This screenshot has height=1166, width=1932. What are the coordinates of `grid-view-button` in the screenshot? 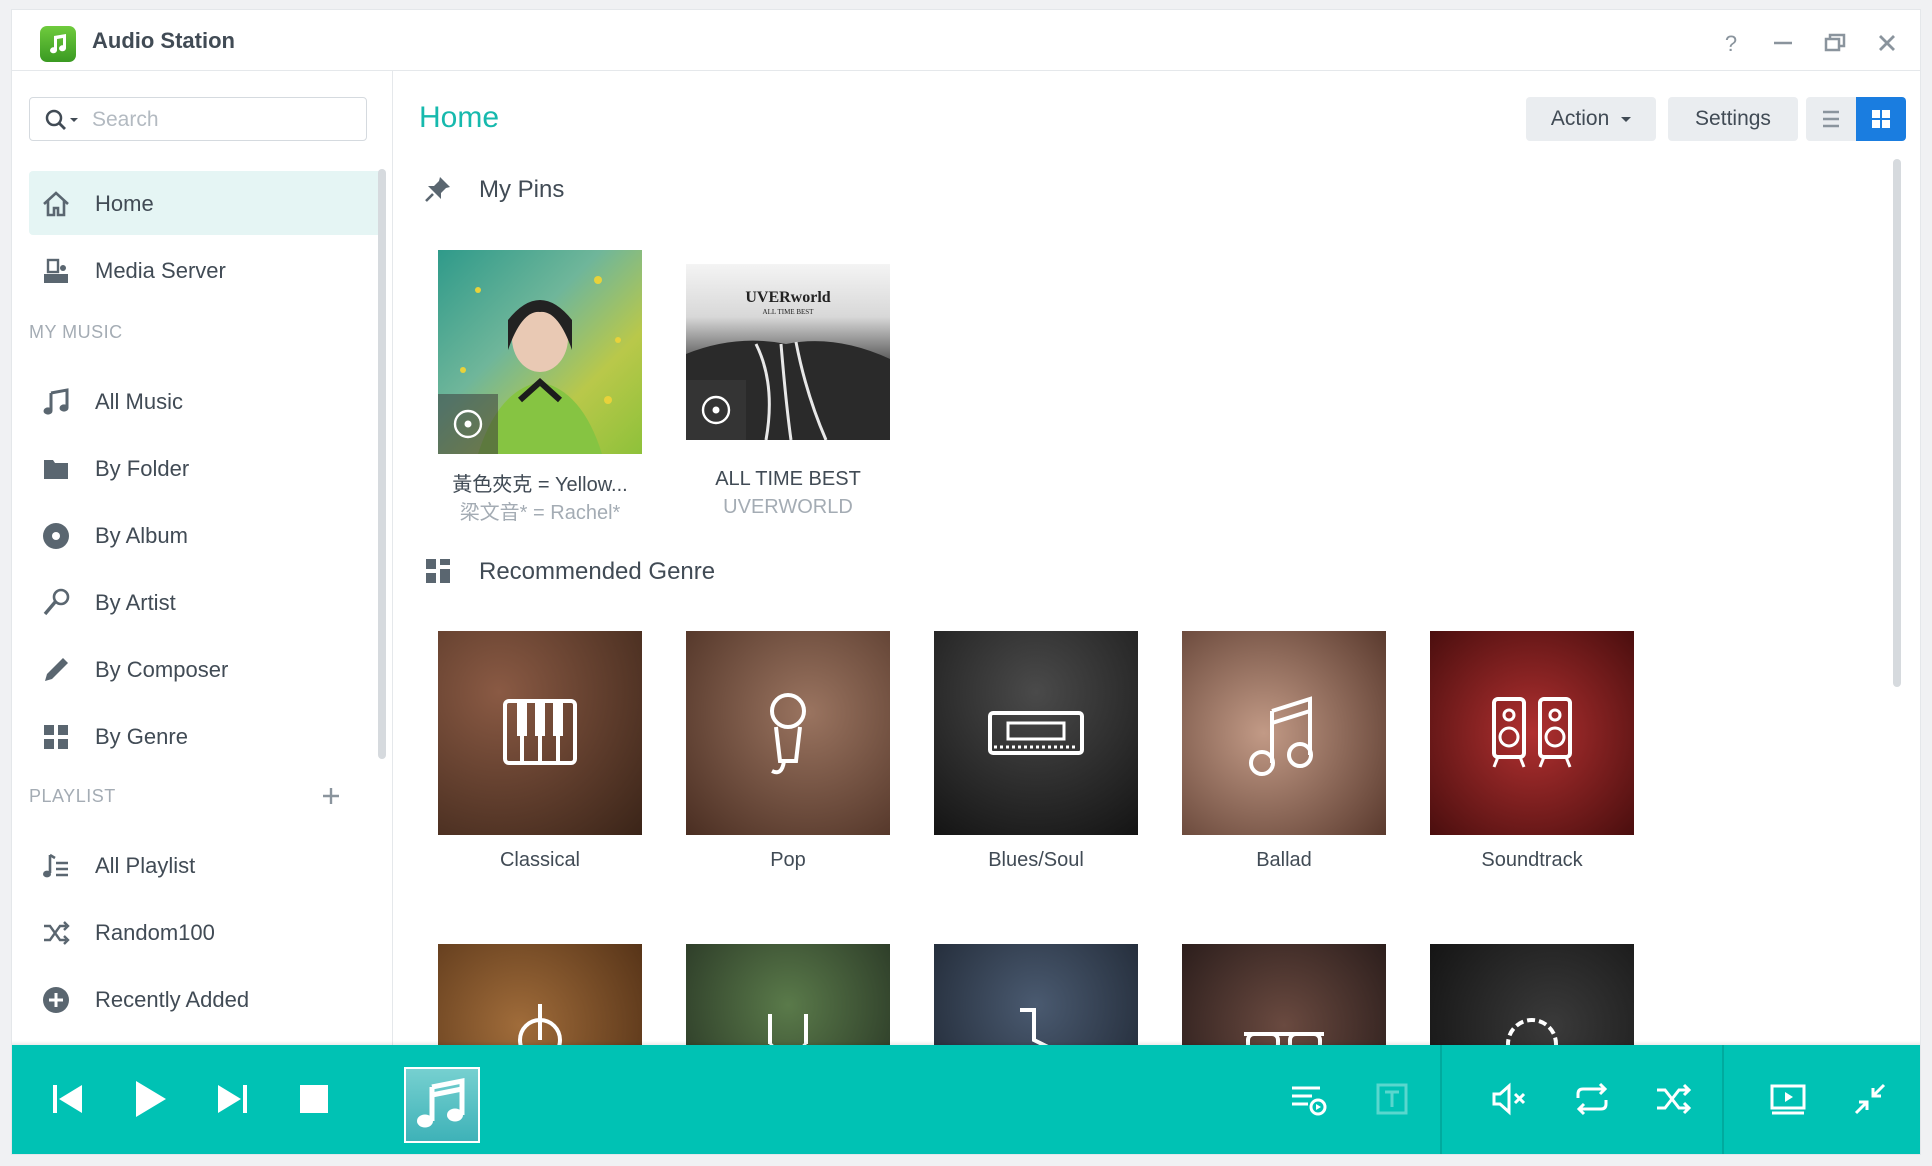 It's located at (1881, 119).